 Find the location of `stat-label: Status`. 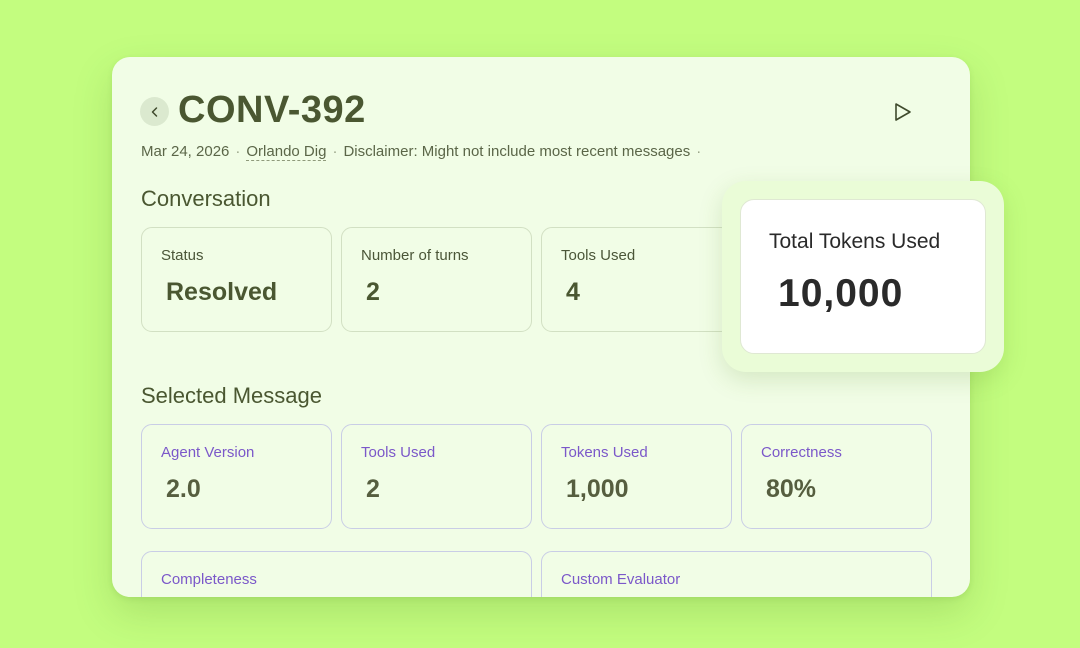

stat-label: Status is located at coordinates (182, 255).